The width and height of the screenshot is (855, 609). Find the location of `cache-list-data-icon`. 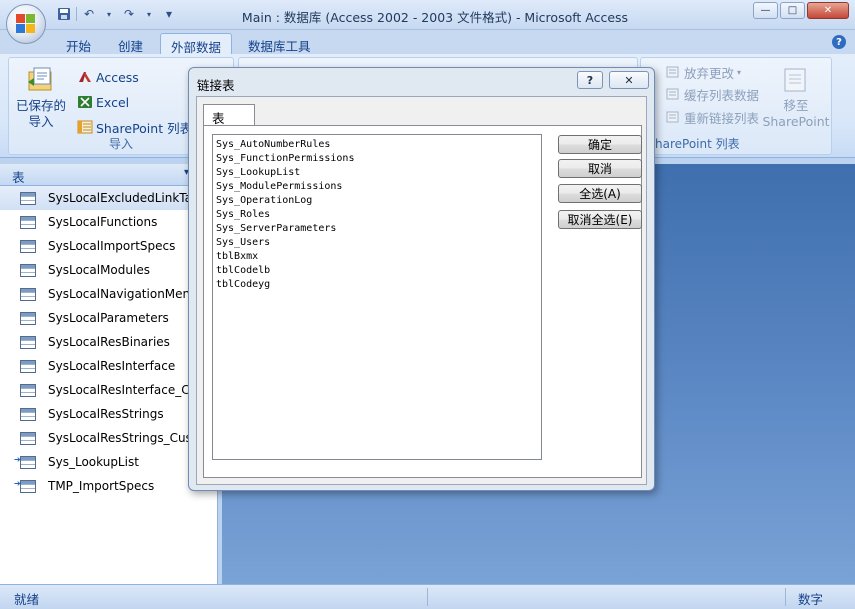

cache-list-data-icon is located at coordinates (673, 94).